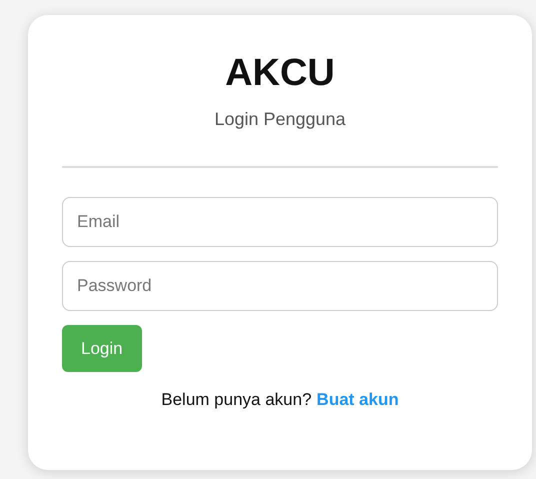  I want to click on signup-prompt: Belum punya akun?, so click(236, 400).